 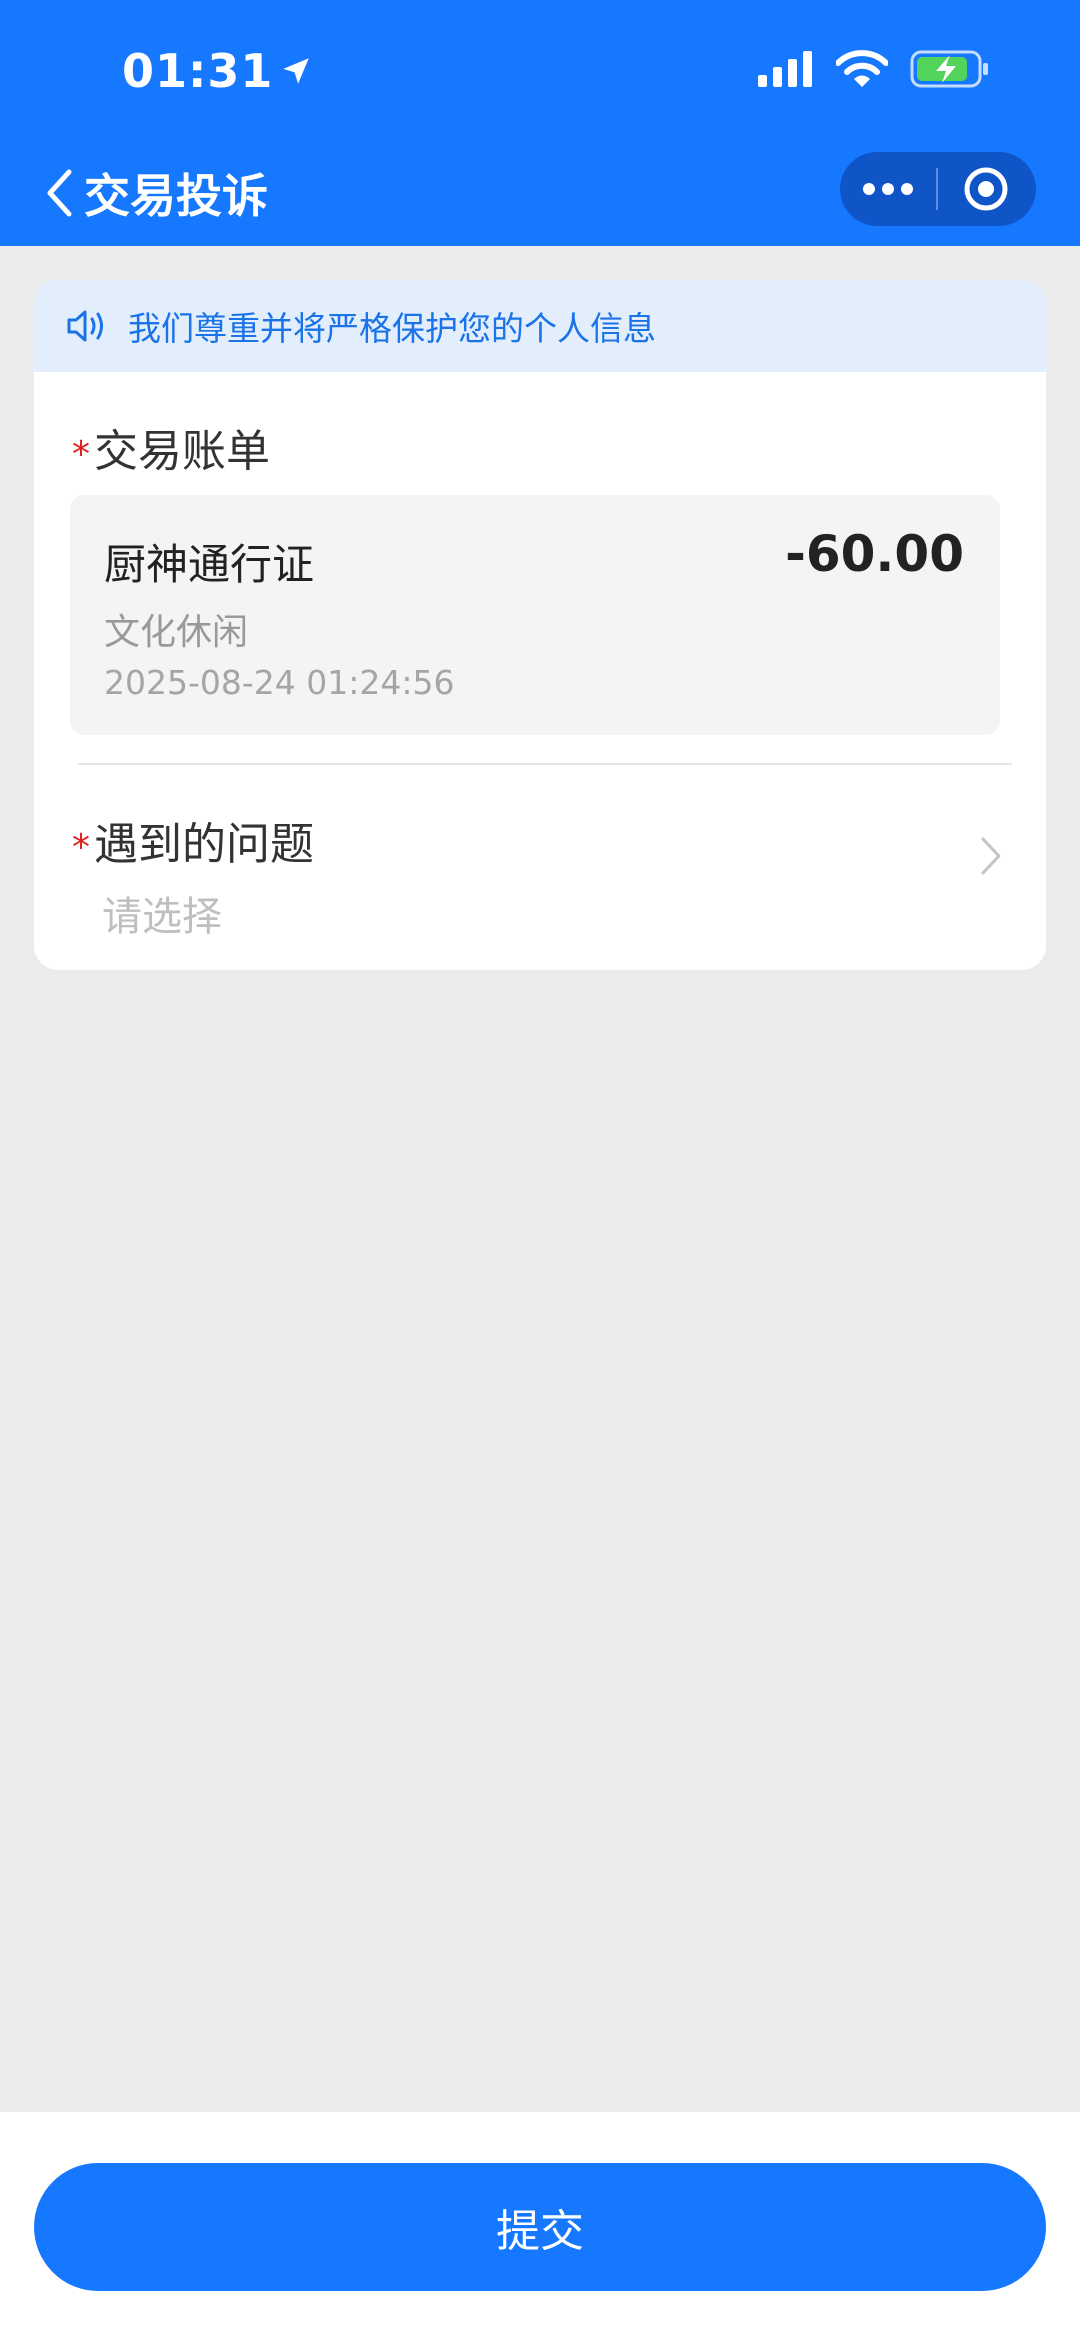 I want to click on target-circle-icon, so click(x=986, y=189).